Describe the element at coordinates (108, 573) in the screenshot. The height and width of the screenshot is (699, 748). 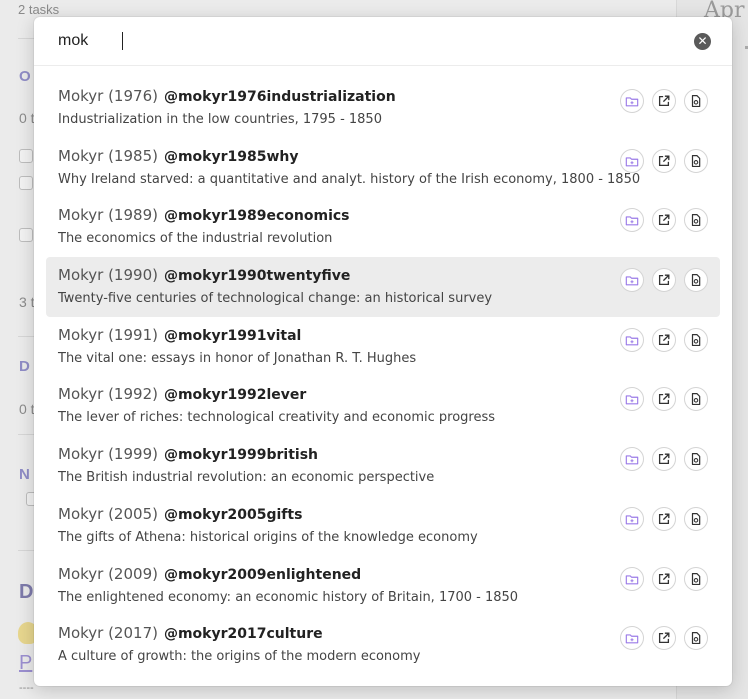
I see `result-author: Mokyr (2009)` at that location.